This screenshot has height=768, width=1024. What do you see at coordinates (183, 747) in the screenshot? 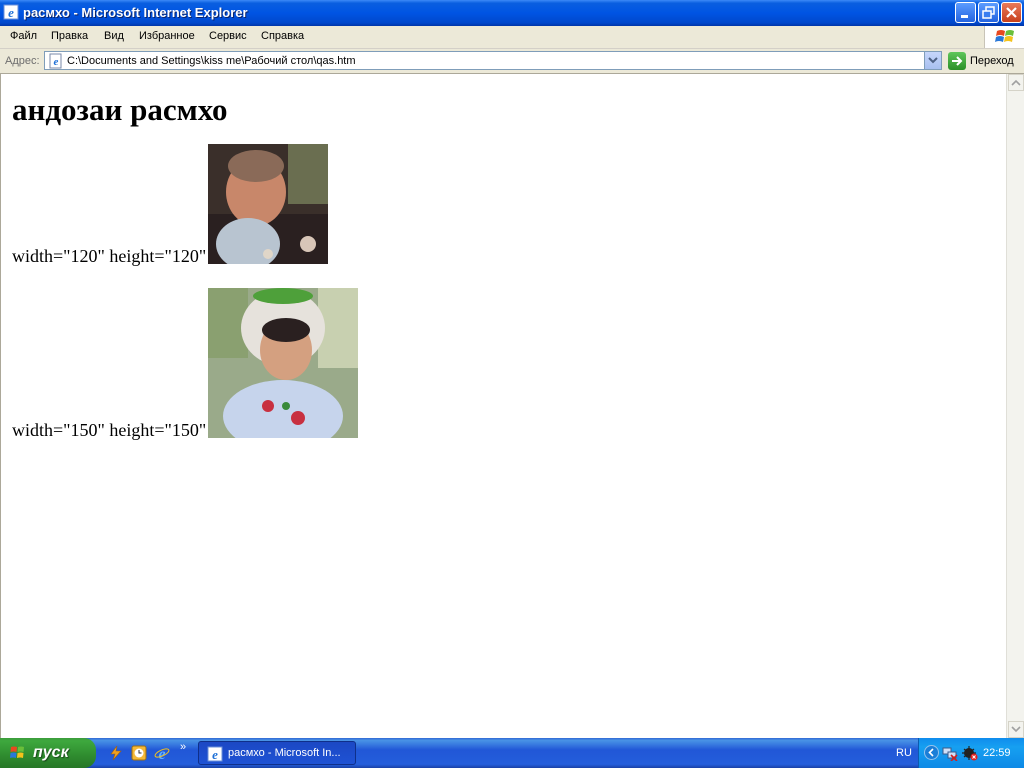
I see `quicklaunch-more-indicator: »` at bounding box center [183, 747].